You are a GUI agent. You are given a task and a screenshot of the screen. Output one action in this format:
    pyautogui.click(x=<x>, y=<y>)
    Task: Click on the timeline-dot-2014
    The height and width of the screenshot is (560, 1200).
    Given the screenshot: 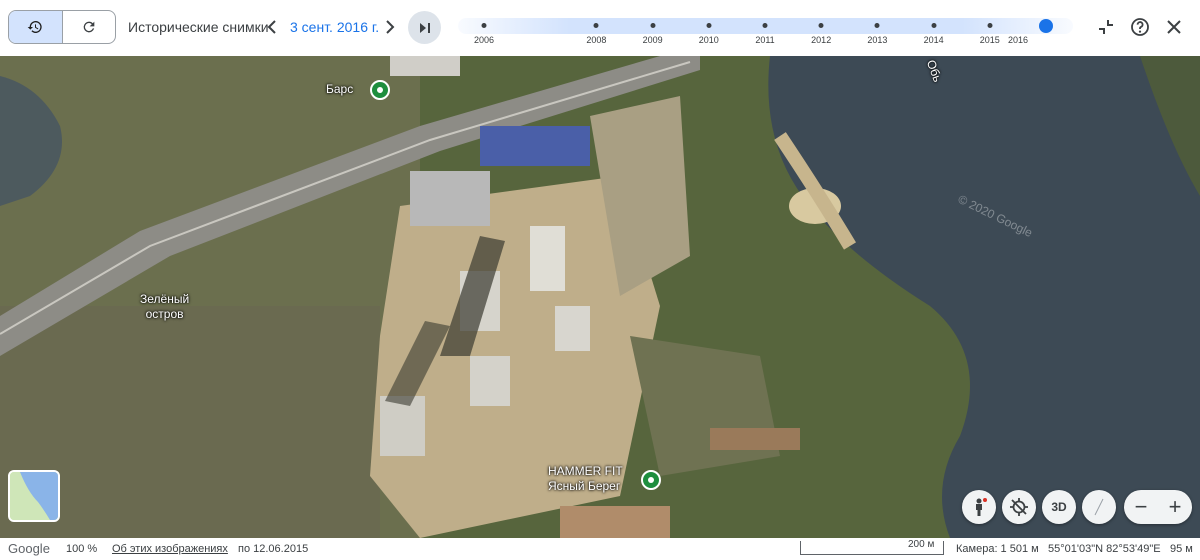 What is the action you would take?
    pyautogui.click(x=934, y=25)
    